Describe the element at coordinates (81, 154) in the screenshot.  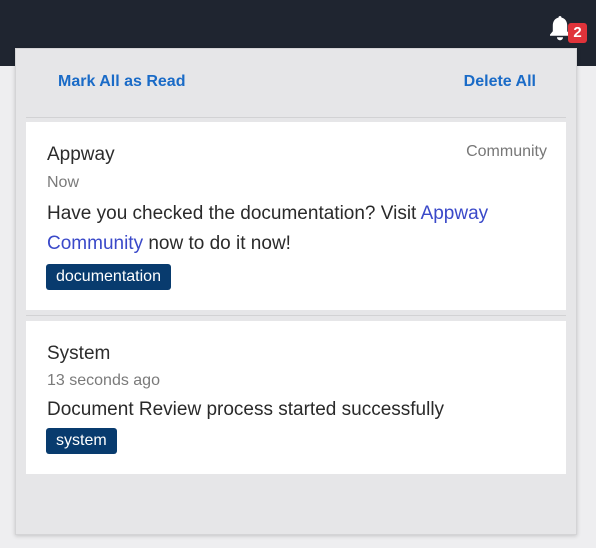
I see `notification-title: Appway` at that location.